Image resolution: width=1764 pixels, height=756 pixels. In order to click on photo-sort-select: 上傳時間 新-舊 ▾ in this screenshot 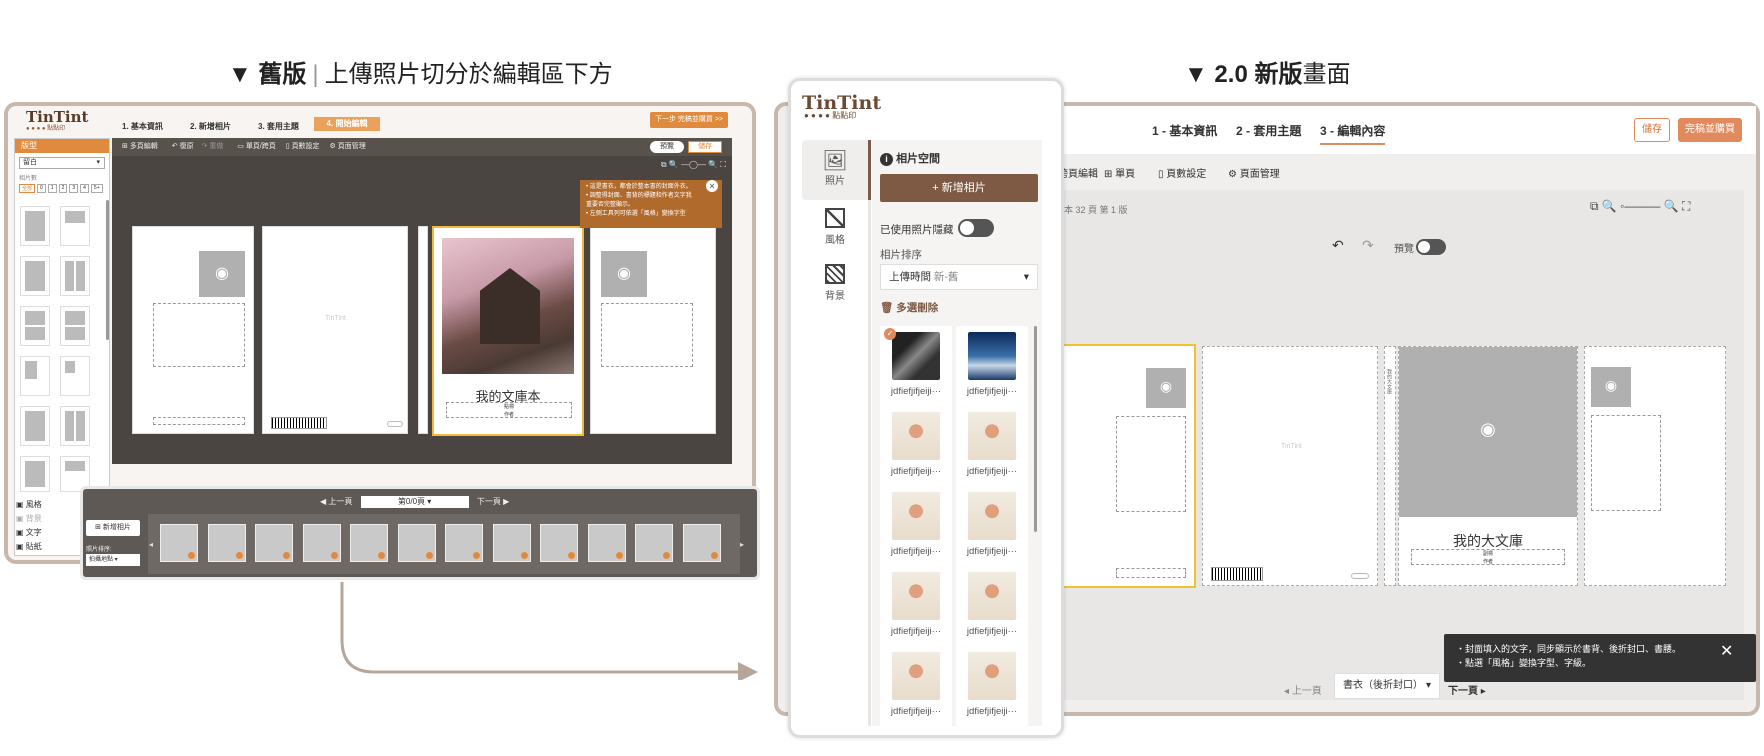, I will do `click(959, 277)`.